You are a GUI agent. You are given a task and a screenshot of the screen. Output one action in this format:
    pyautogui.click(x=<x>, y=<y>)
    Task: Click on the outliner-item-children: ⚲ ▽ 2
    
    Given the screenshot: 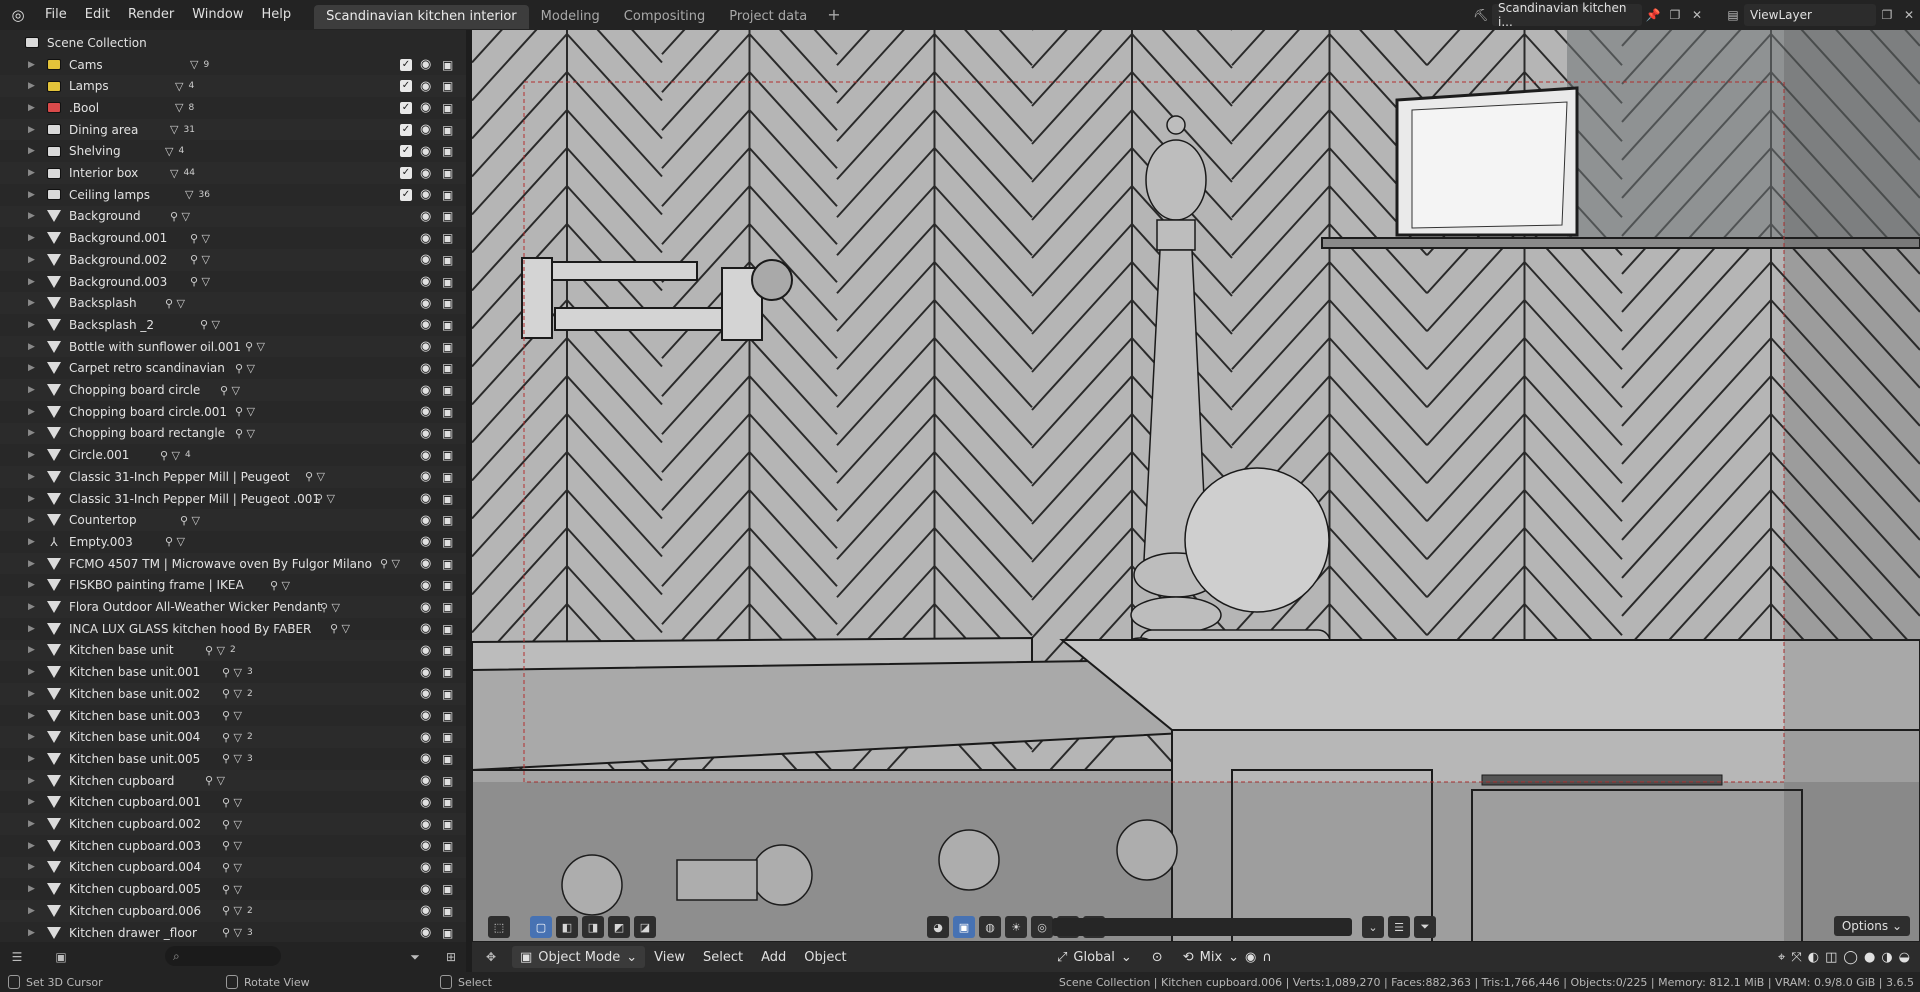 What is the action you would take?
    pyautogui.click(x=237, y=910)
    